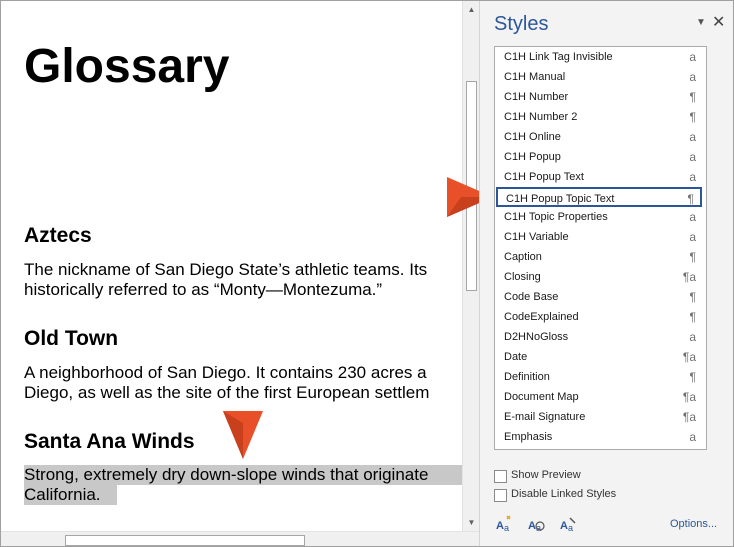 The height and width of the screenshot is (547, 734). Describe the element at coordinates (599, 277) in the screenshot. I see `style-item: Closing ¶a` at that location.